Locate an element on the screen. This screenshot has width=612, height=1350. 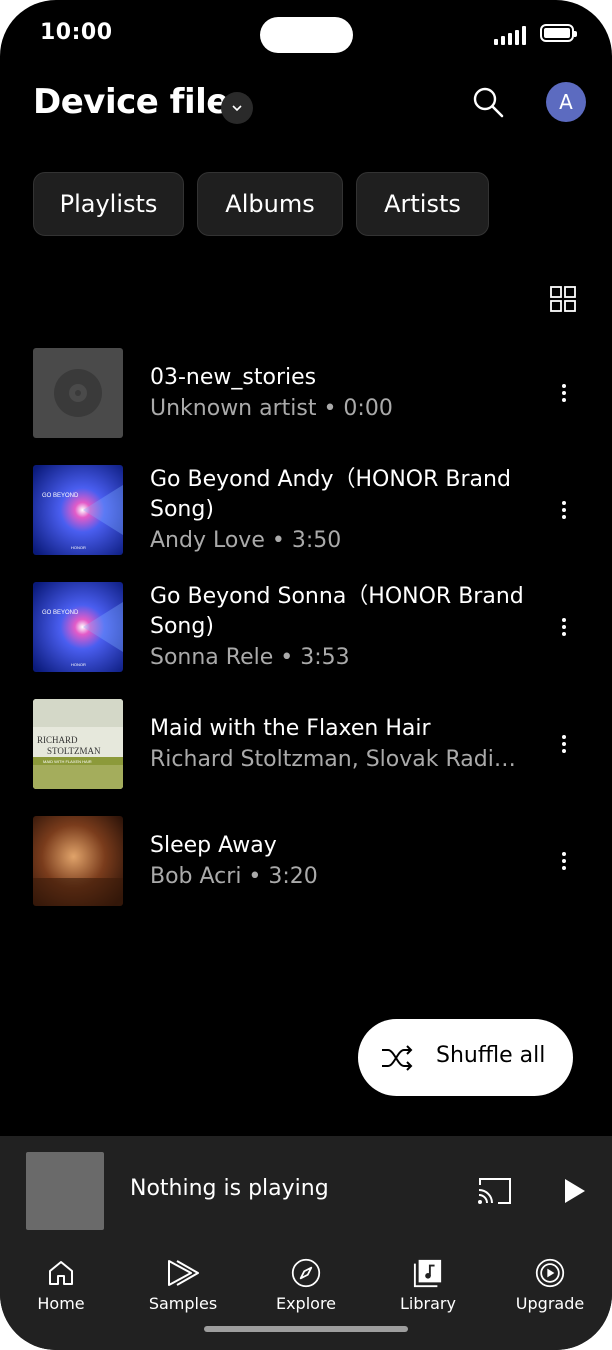
shuffle-label: Shuffle all is located at coordinates (491, 1055).